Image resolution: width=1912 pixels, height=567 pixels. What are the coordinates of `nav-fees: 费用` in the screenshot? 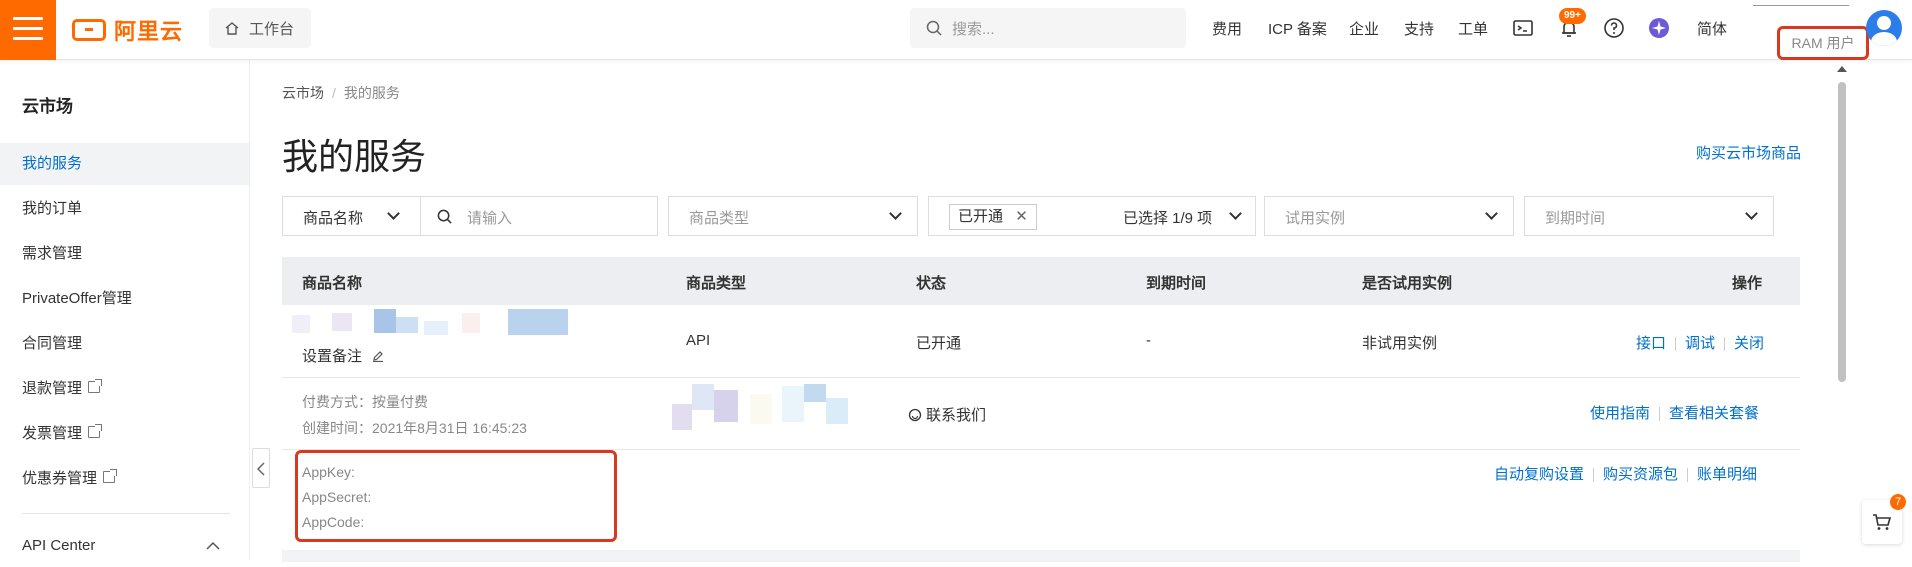 It's located at (1227, 28).